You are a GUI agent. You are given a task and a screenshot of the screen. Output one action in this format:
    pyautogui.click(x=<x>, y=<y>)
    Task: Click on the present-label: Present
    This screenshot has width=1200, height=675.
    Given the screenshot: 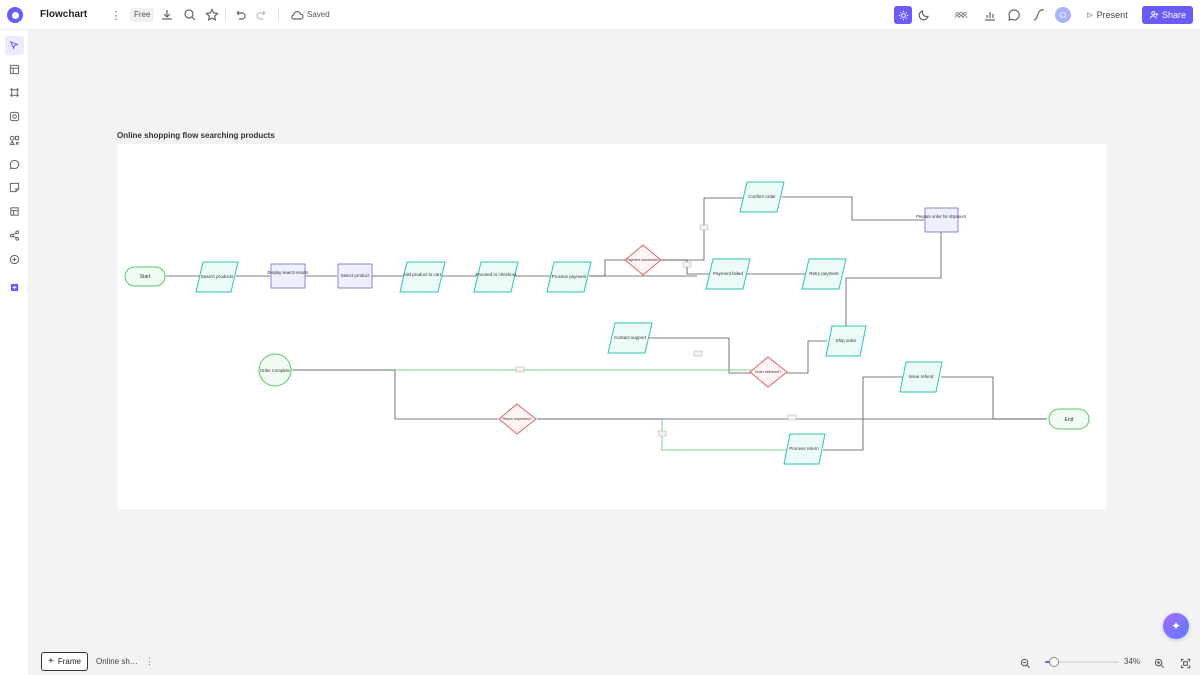 What is the action you would take?
    pyautogui.click(x=1112, y=15)
    